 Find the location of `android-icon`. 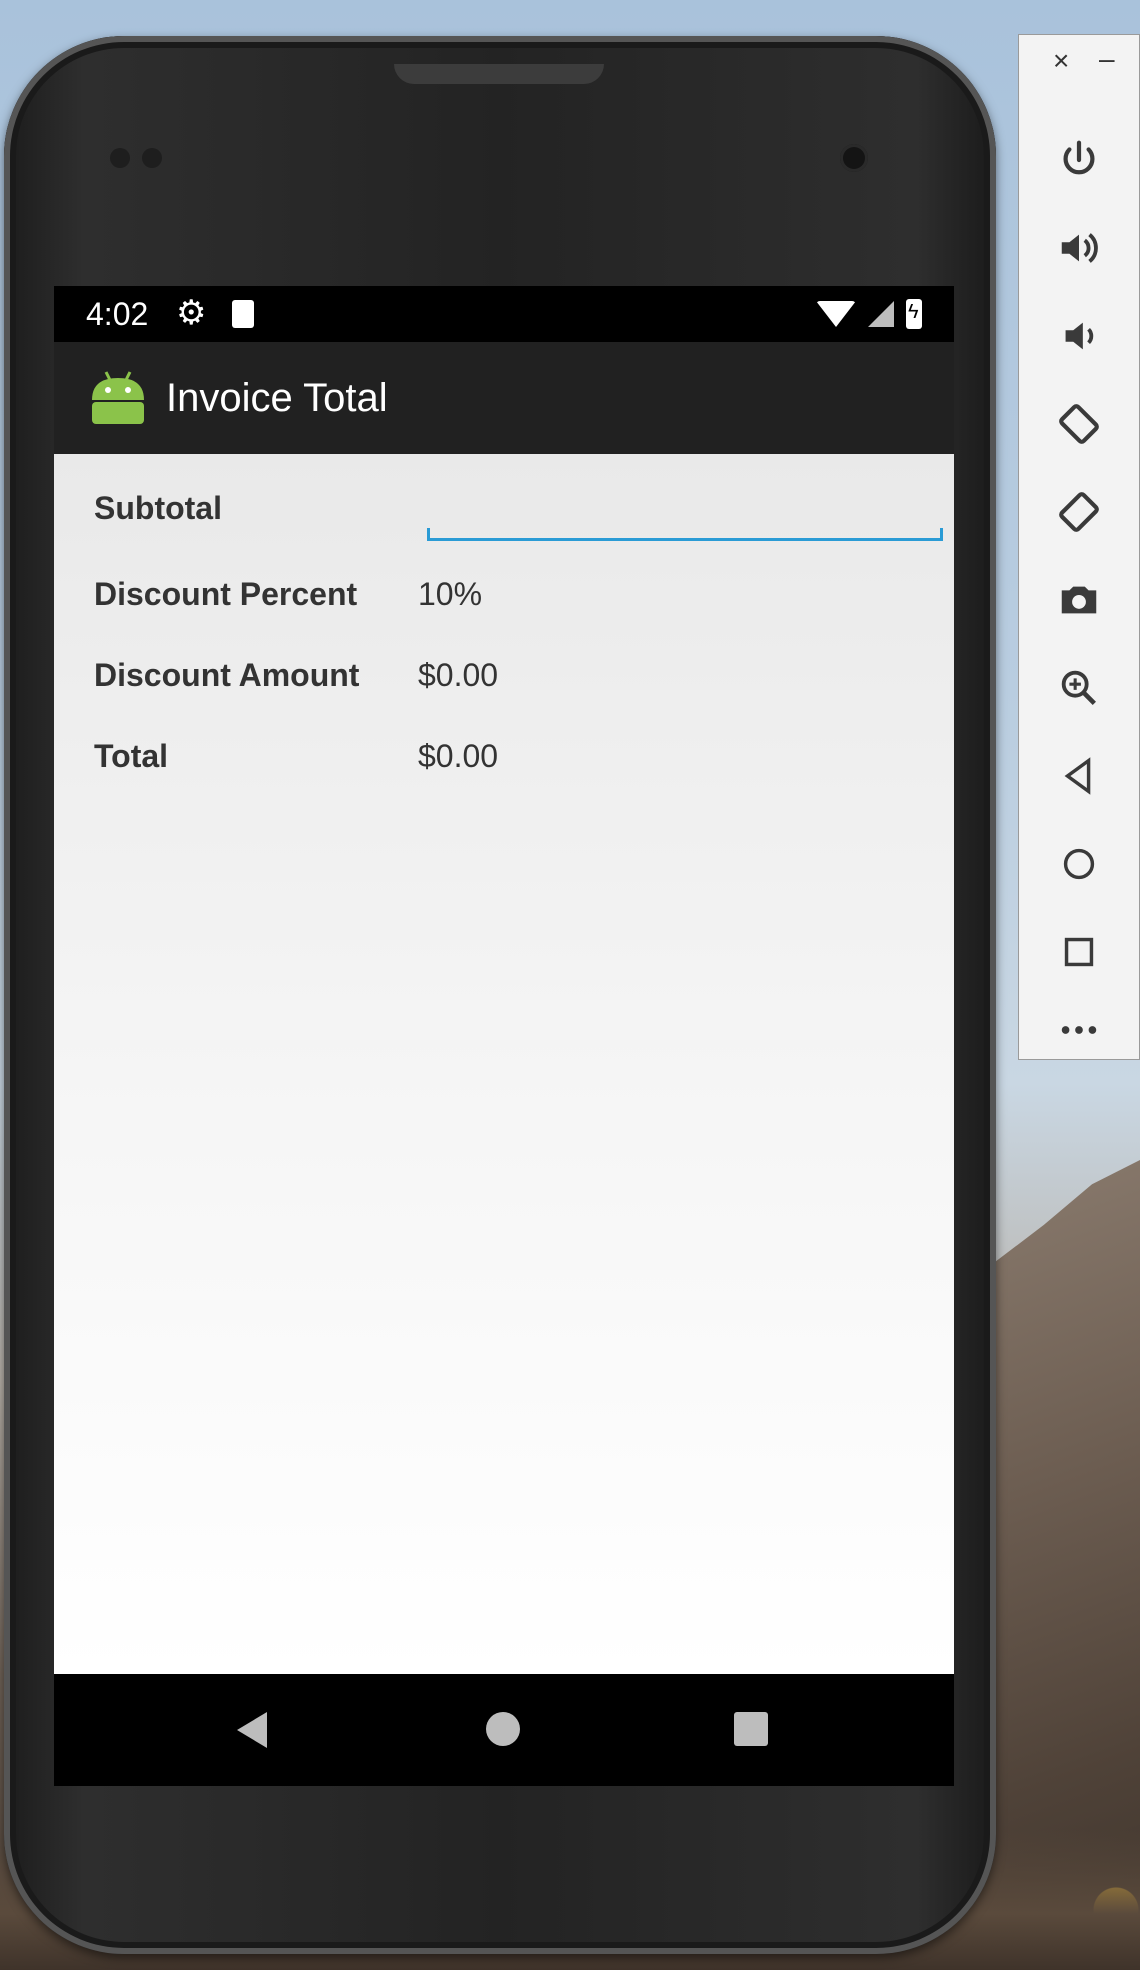

android-icon is located at coordinates (118, 397).